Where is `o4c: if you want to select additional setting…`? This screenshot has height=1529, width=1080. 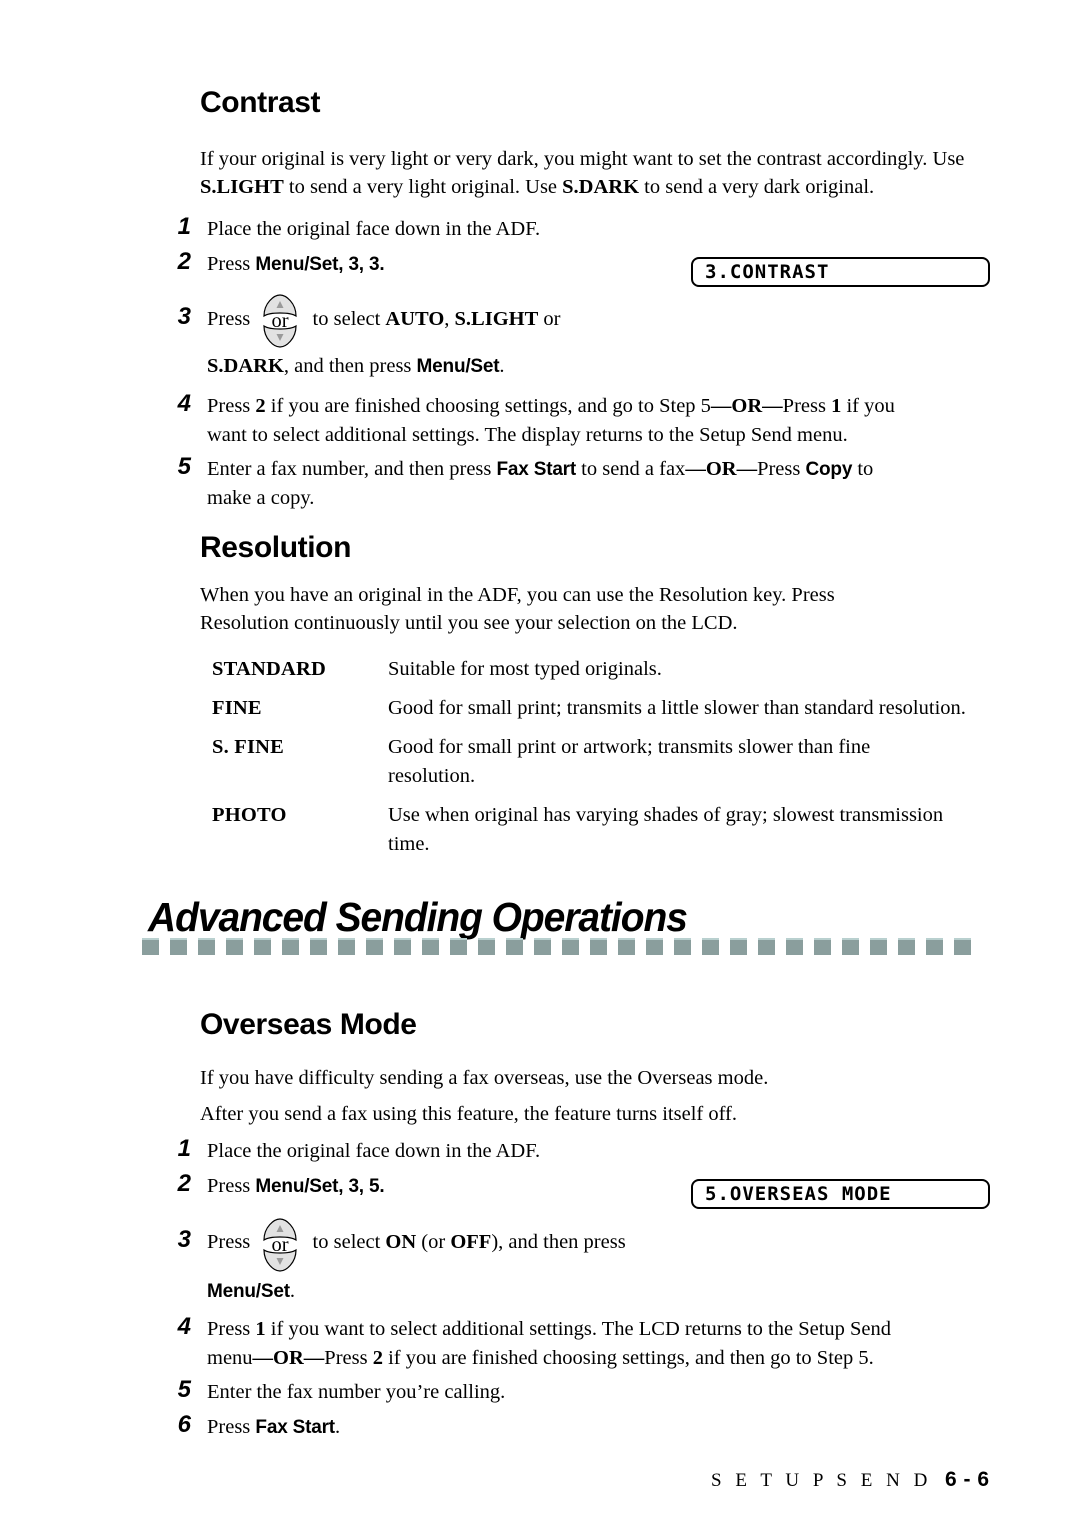 o4c: if you want to select additional setting… is located at coordinates (578, 1329).